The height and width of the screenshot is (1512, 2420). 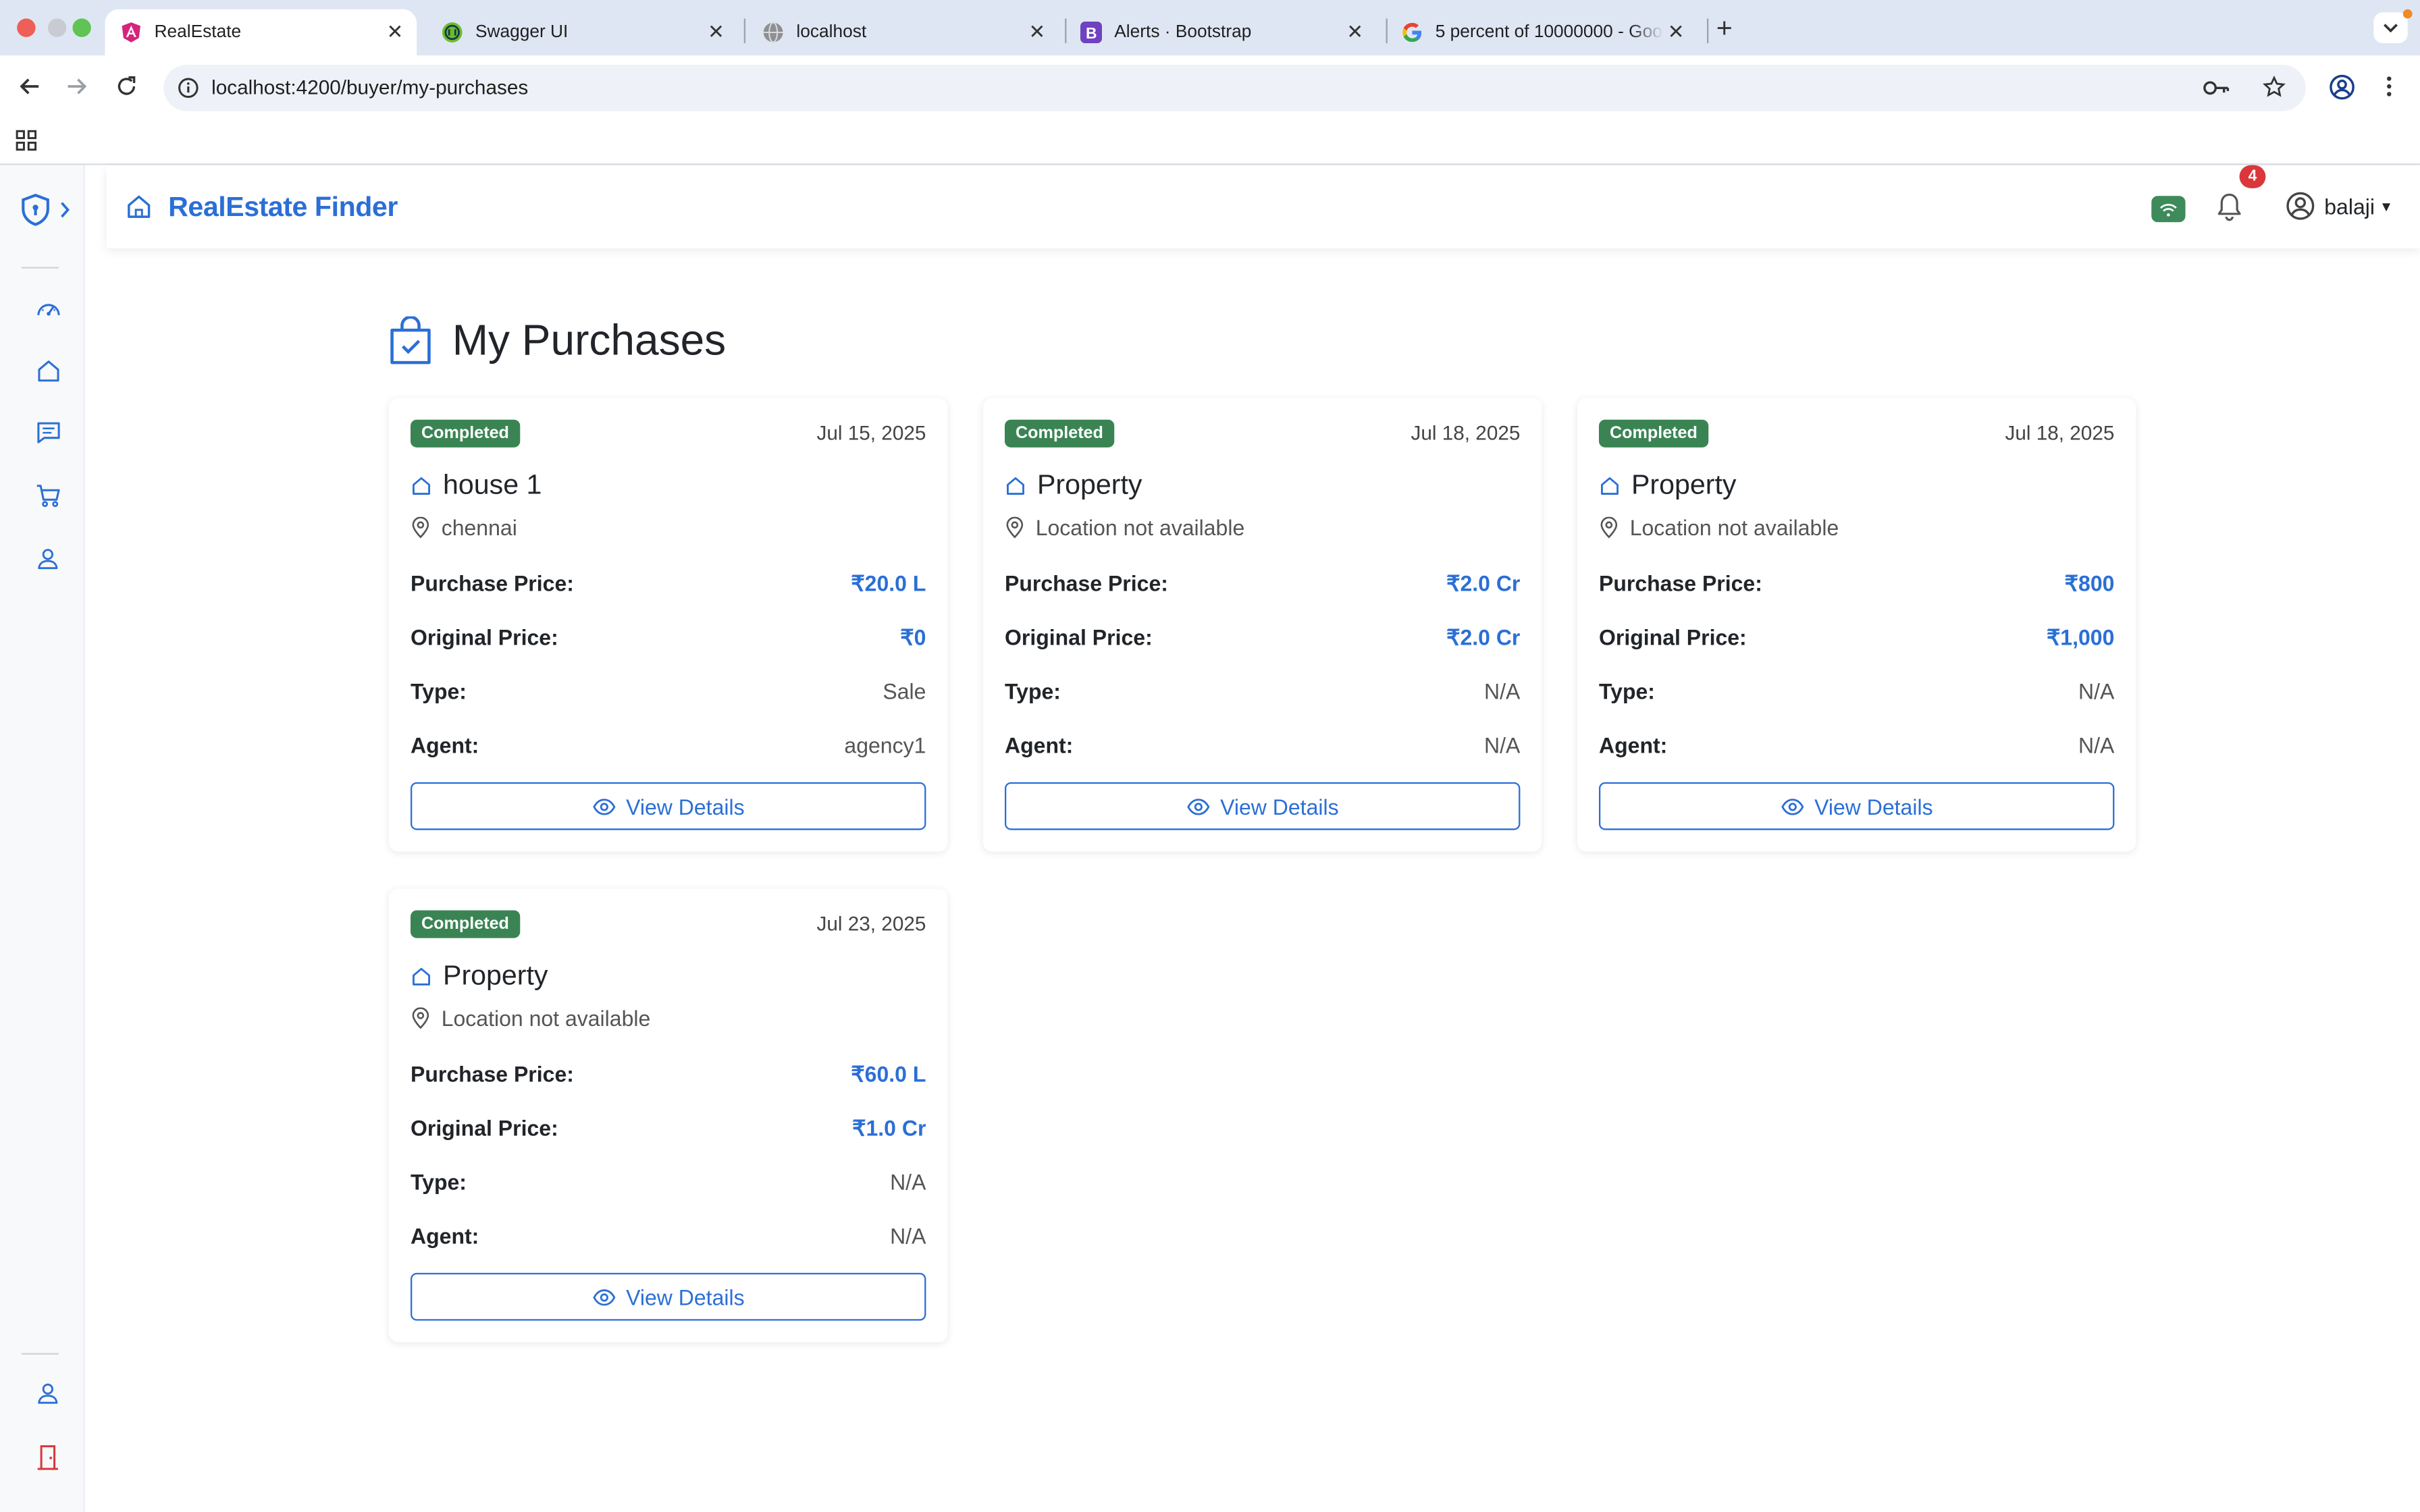 What do you see at coordinates (261, 32) in the screenshot?
I see `tab-realestate: RealEstate ✕` at bounding box center [261, 32].